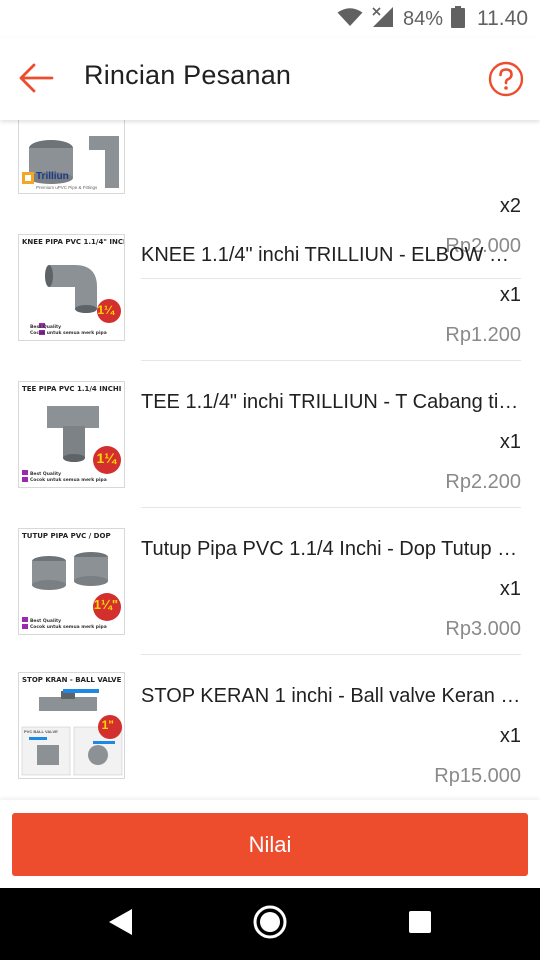  I want to click on battery-percent: 84%, so click(422, 18).